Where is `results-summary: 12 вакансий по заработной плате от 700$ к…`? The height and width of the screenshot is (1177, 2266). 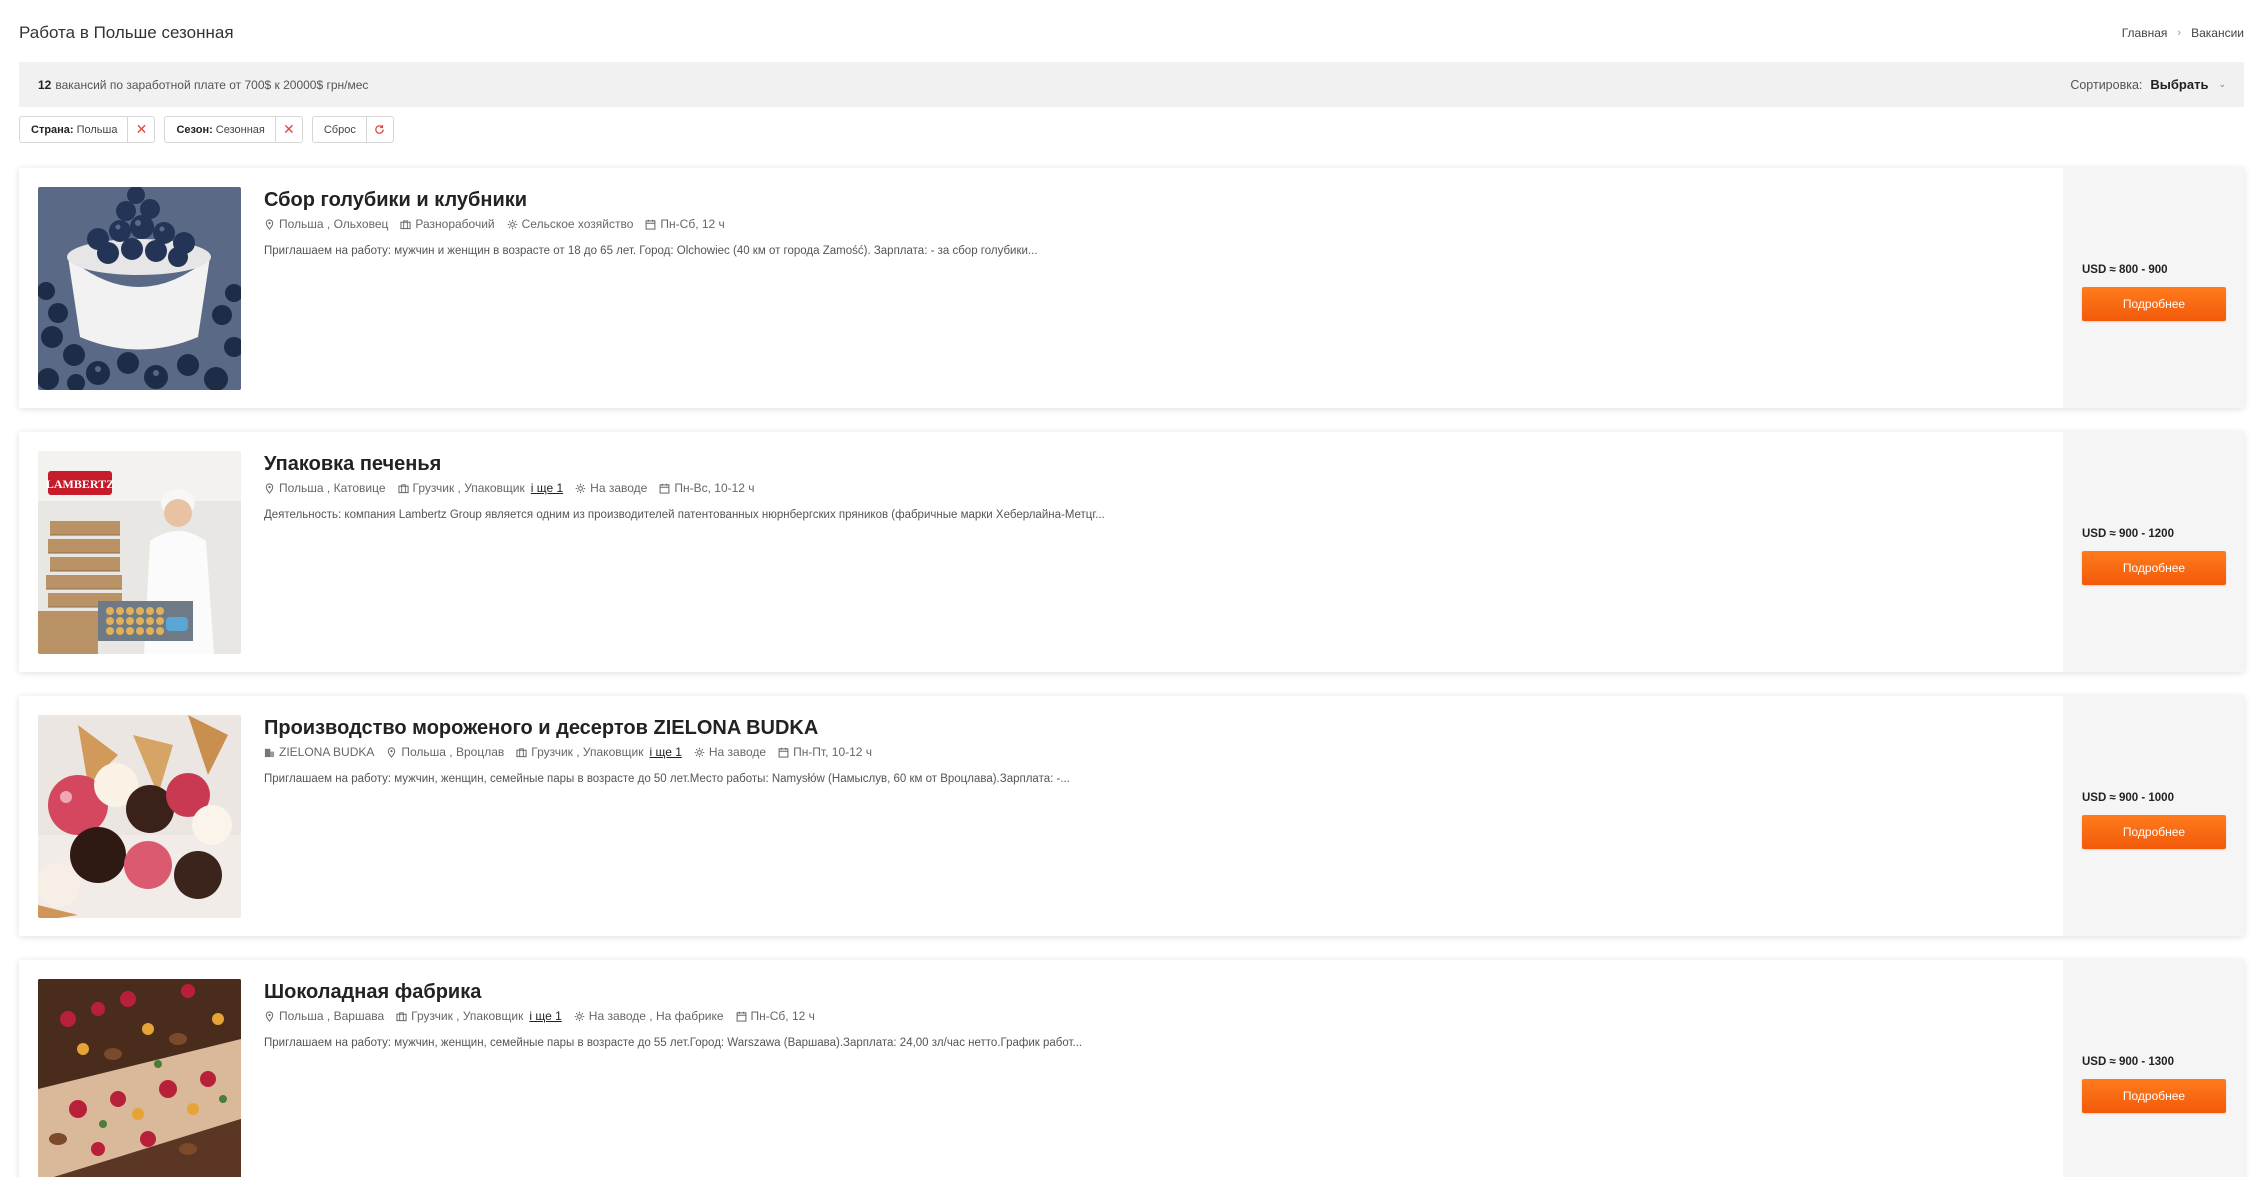 results-summary: 12 вакансий по заработной плате от 700$ к… is located at coordinates (203, 85).